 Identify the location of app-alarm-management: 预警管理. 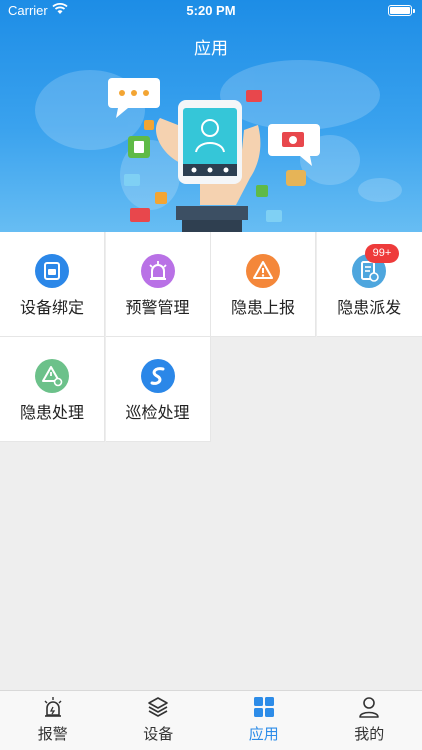
(158, 284).